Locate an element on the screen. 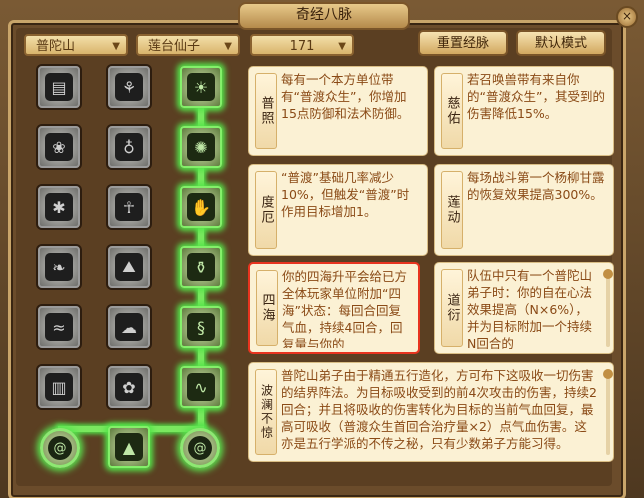 This screenshot has height=498, width=644. pet-dropdown: 莲台仙子 ▼ is located at coordinates (188, 45).